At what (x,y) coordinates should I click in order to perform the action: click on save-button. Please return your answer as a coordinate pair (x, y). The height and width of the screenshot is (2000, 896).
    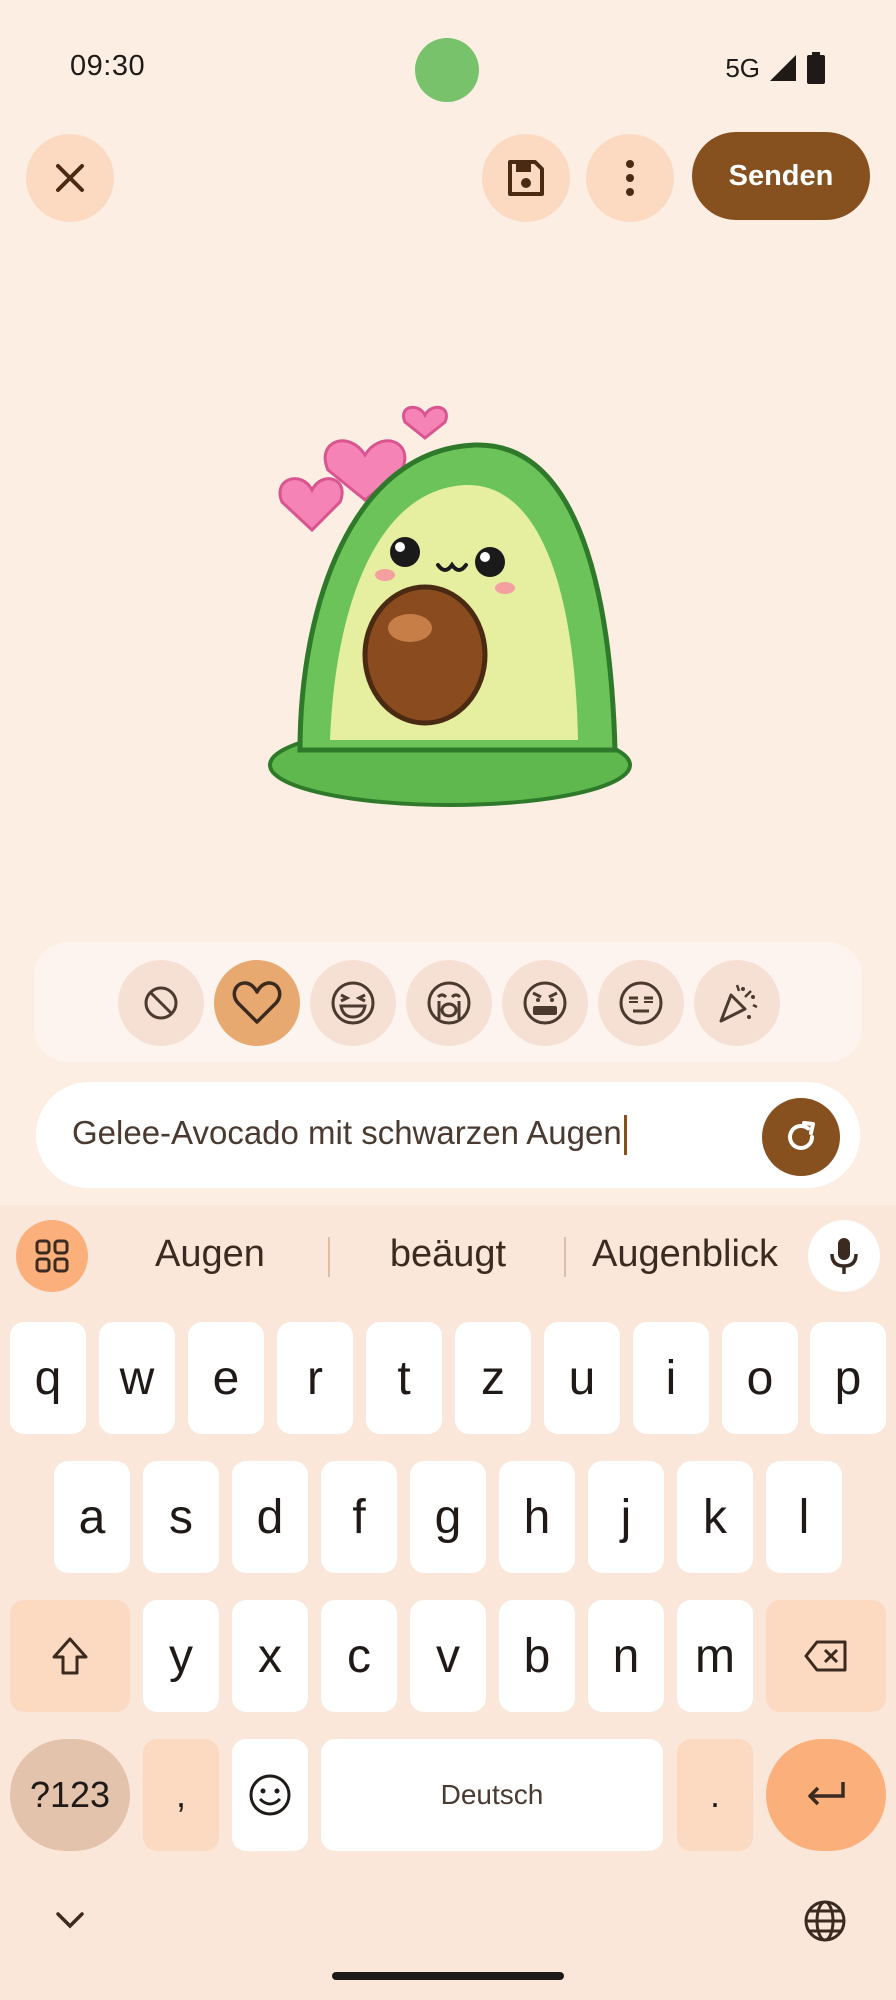
    Looking at the image, I should click on (526, 178).